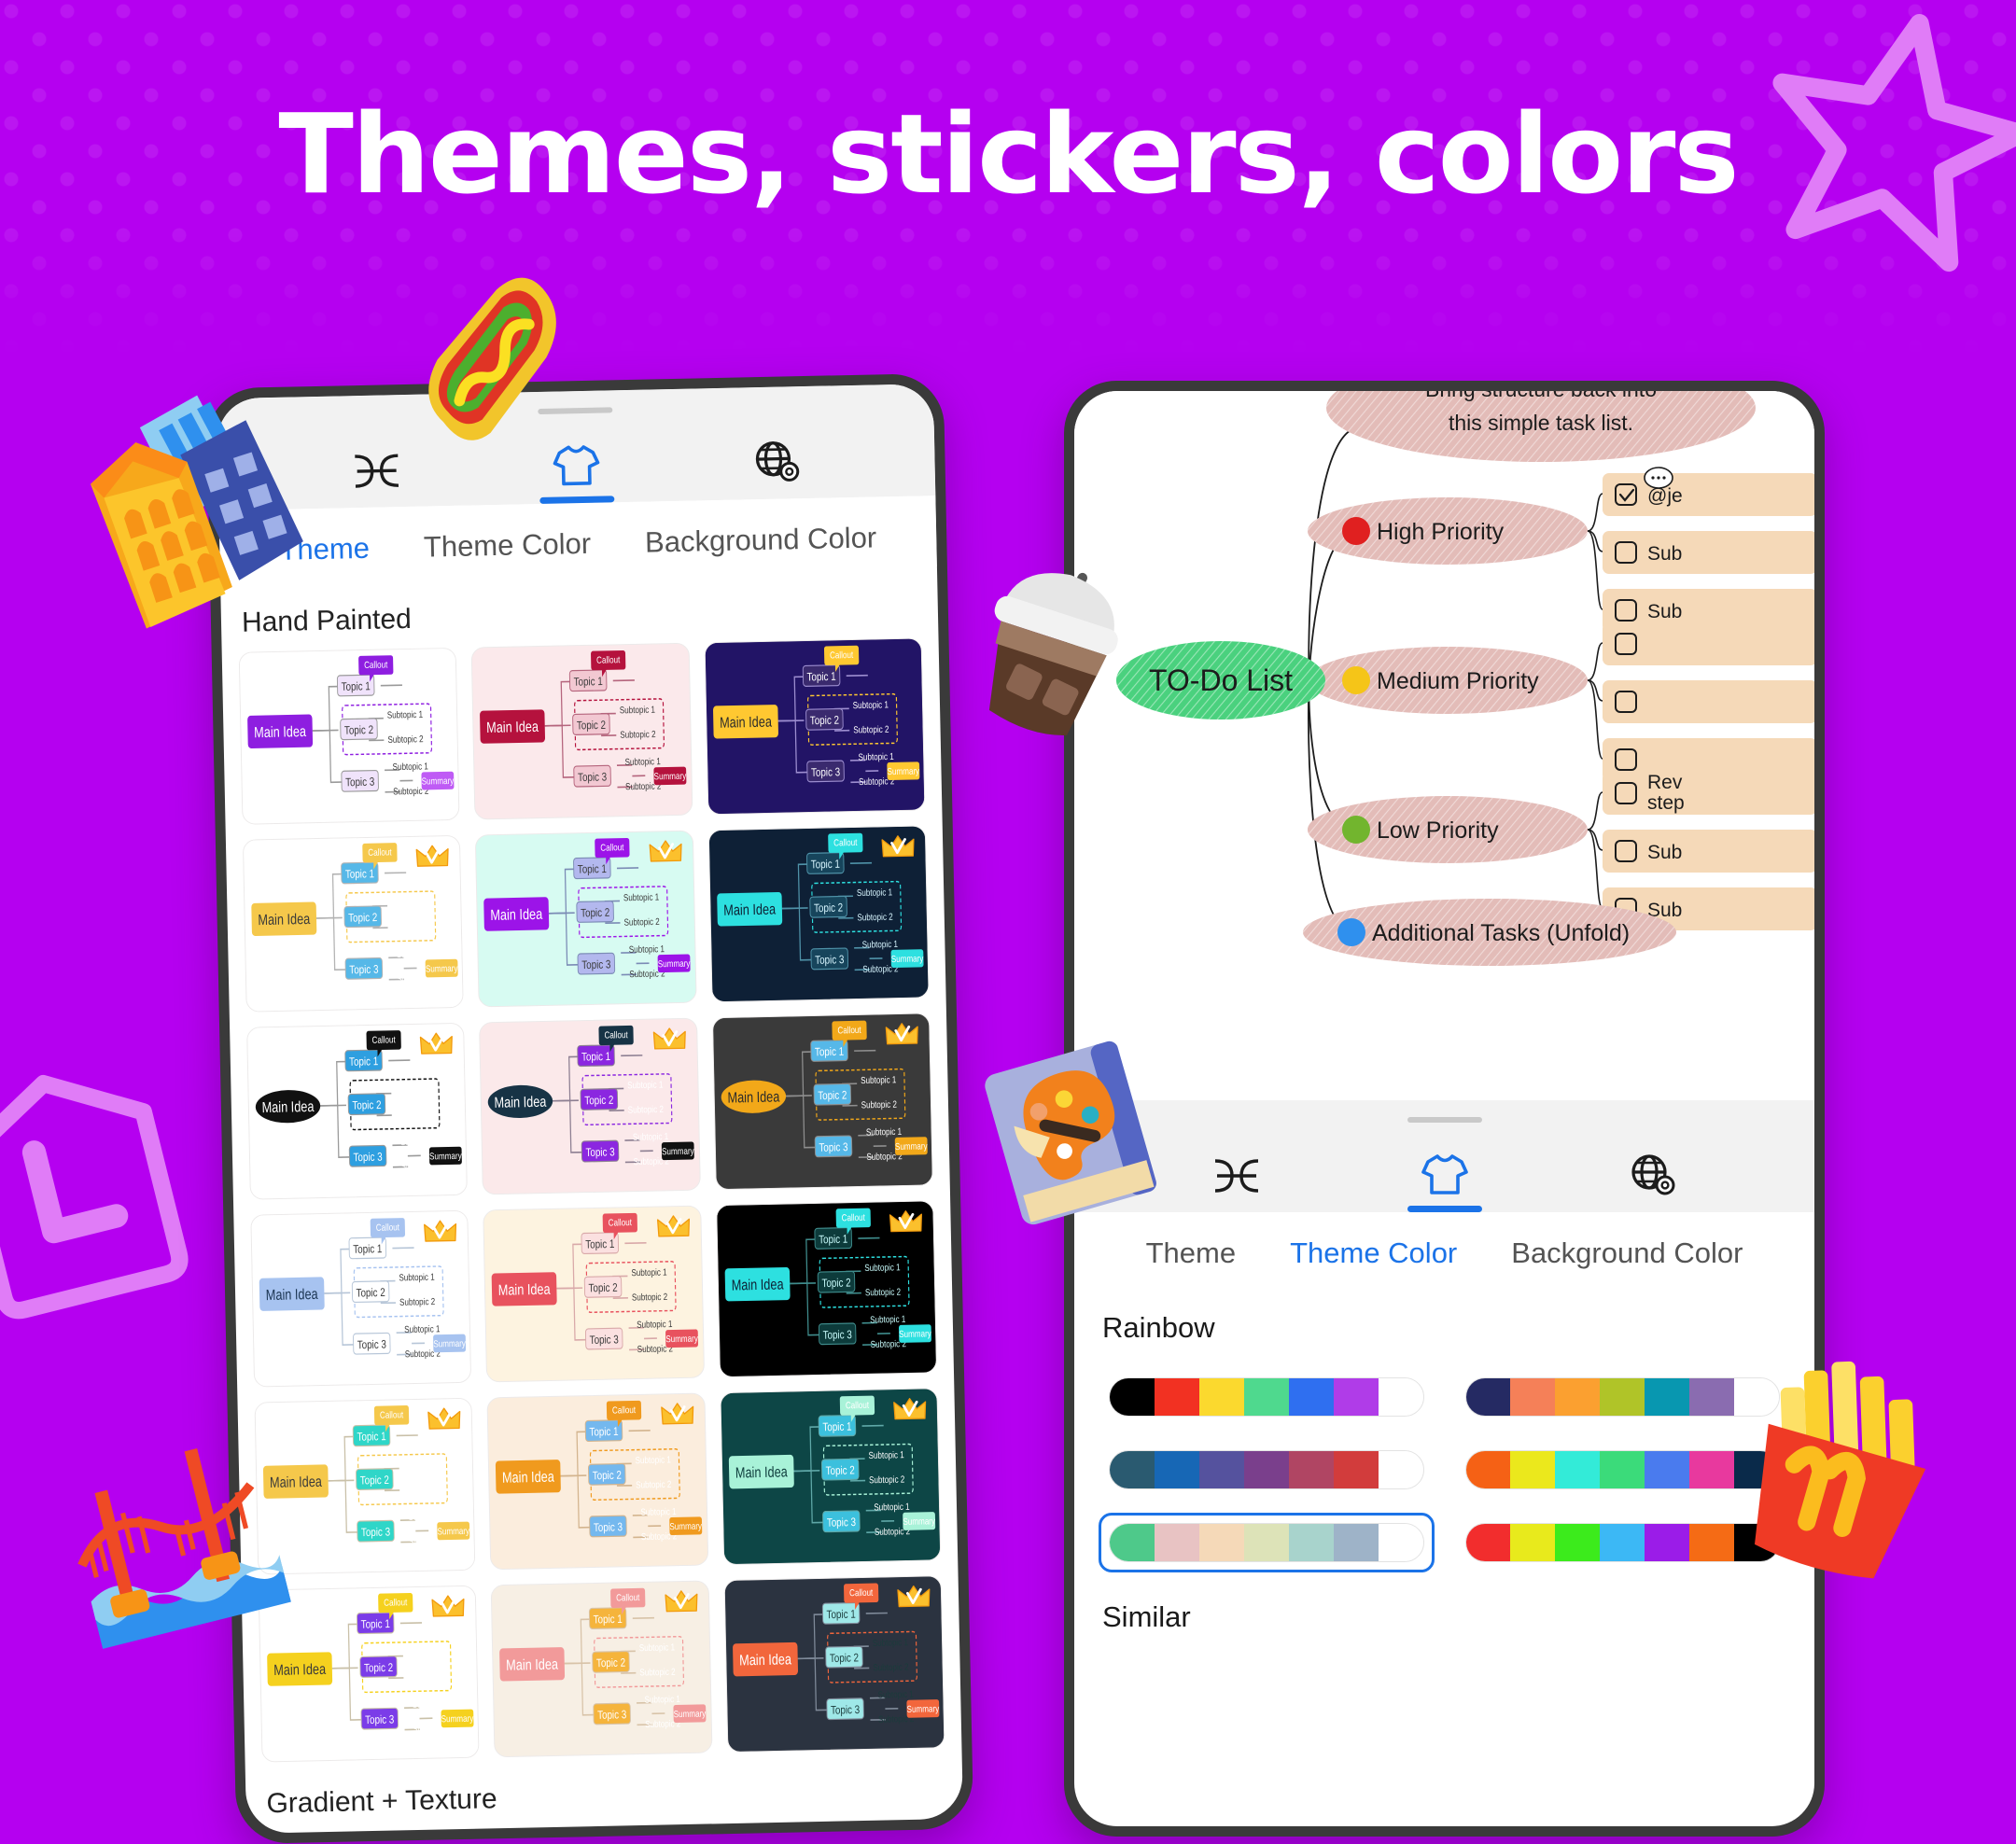 Image resolution: width=2016 pixels, height=1844 pixels. What do you see at coordinates (1191, 1253) in the screenshot?
I see `right-tab-theme: Theme` at bounding box center [1191, 1253].